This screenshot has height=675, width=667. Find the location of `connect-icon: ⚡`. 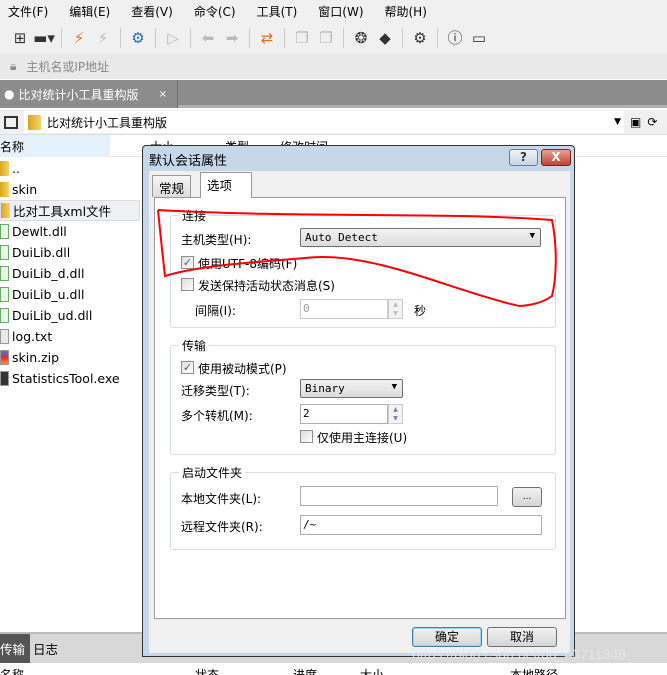

connect-icon: ⚡ is located at coordinates (79, 38).